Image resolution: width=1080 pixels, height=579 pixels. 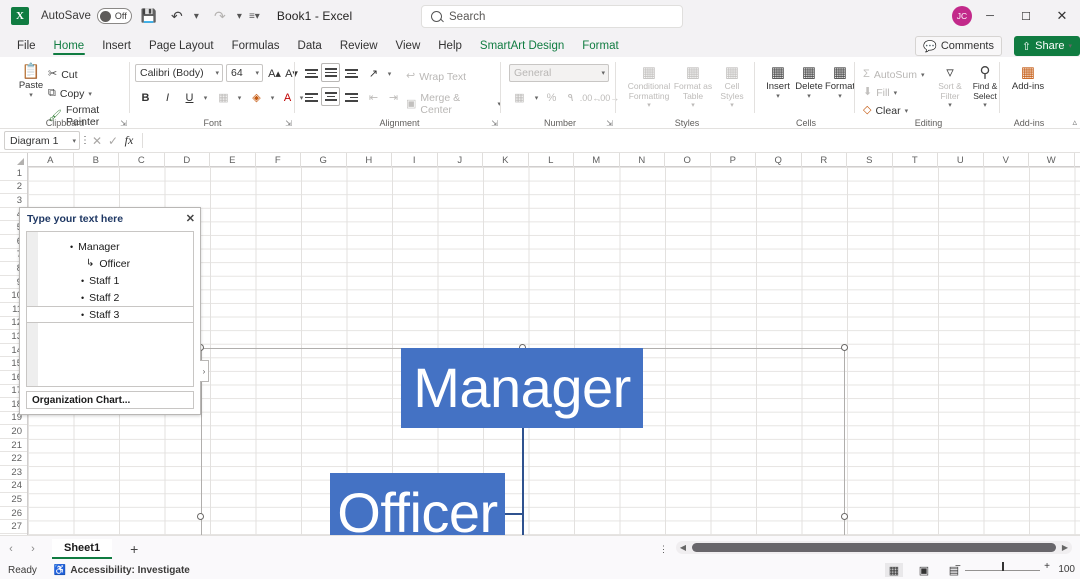 What do you see at coordinates (1066, 569) in the screenshot?
I see `zoom-level: 100` at bounding box center [1066, 569].